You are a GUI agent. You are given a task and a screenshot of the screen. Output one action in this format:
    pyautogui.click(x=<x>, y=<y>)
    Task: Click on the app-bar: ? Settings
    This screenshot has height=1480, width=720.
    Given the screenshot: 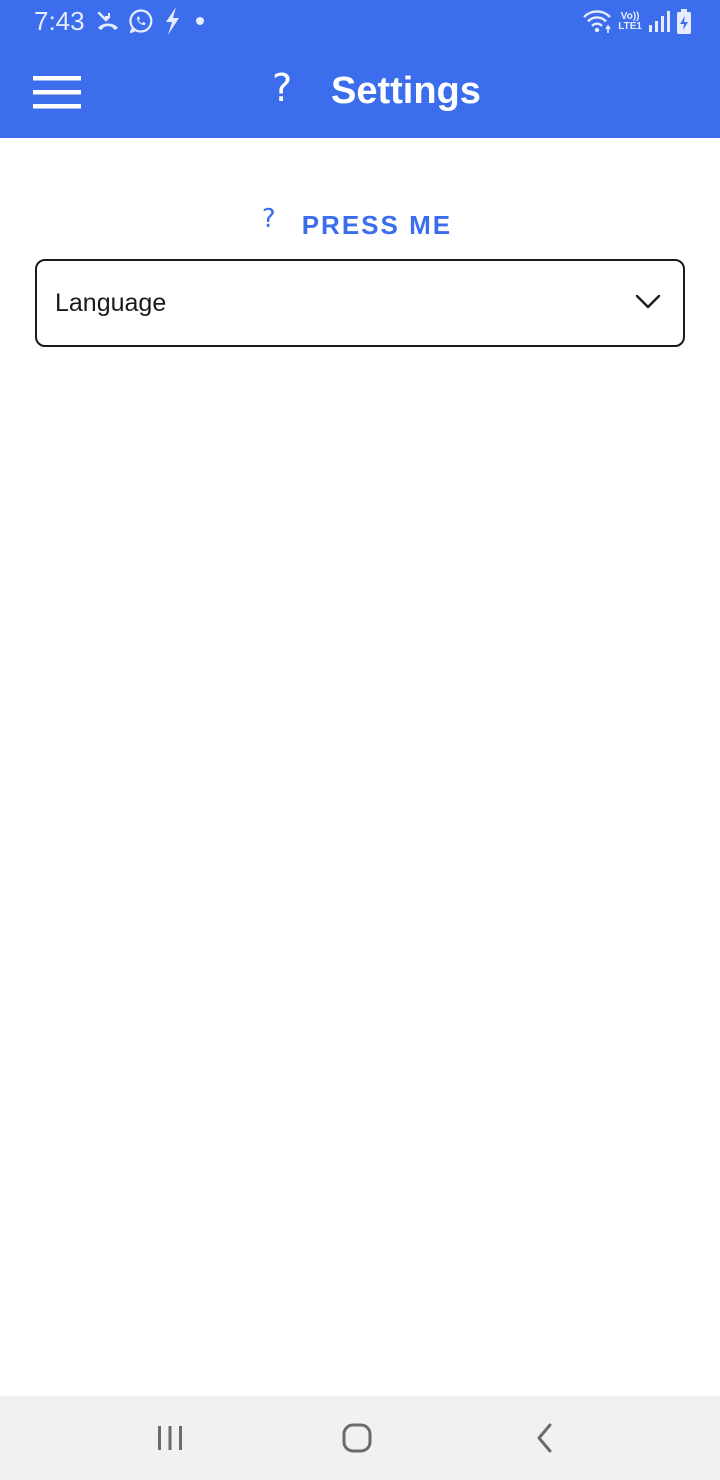 What is the action you would take?
    pyautogui.click(x=360, y=91)
    